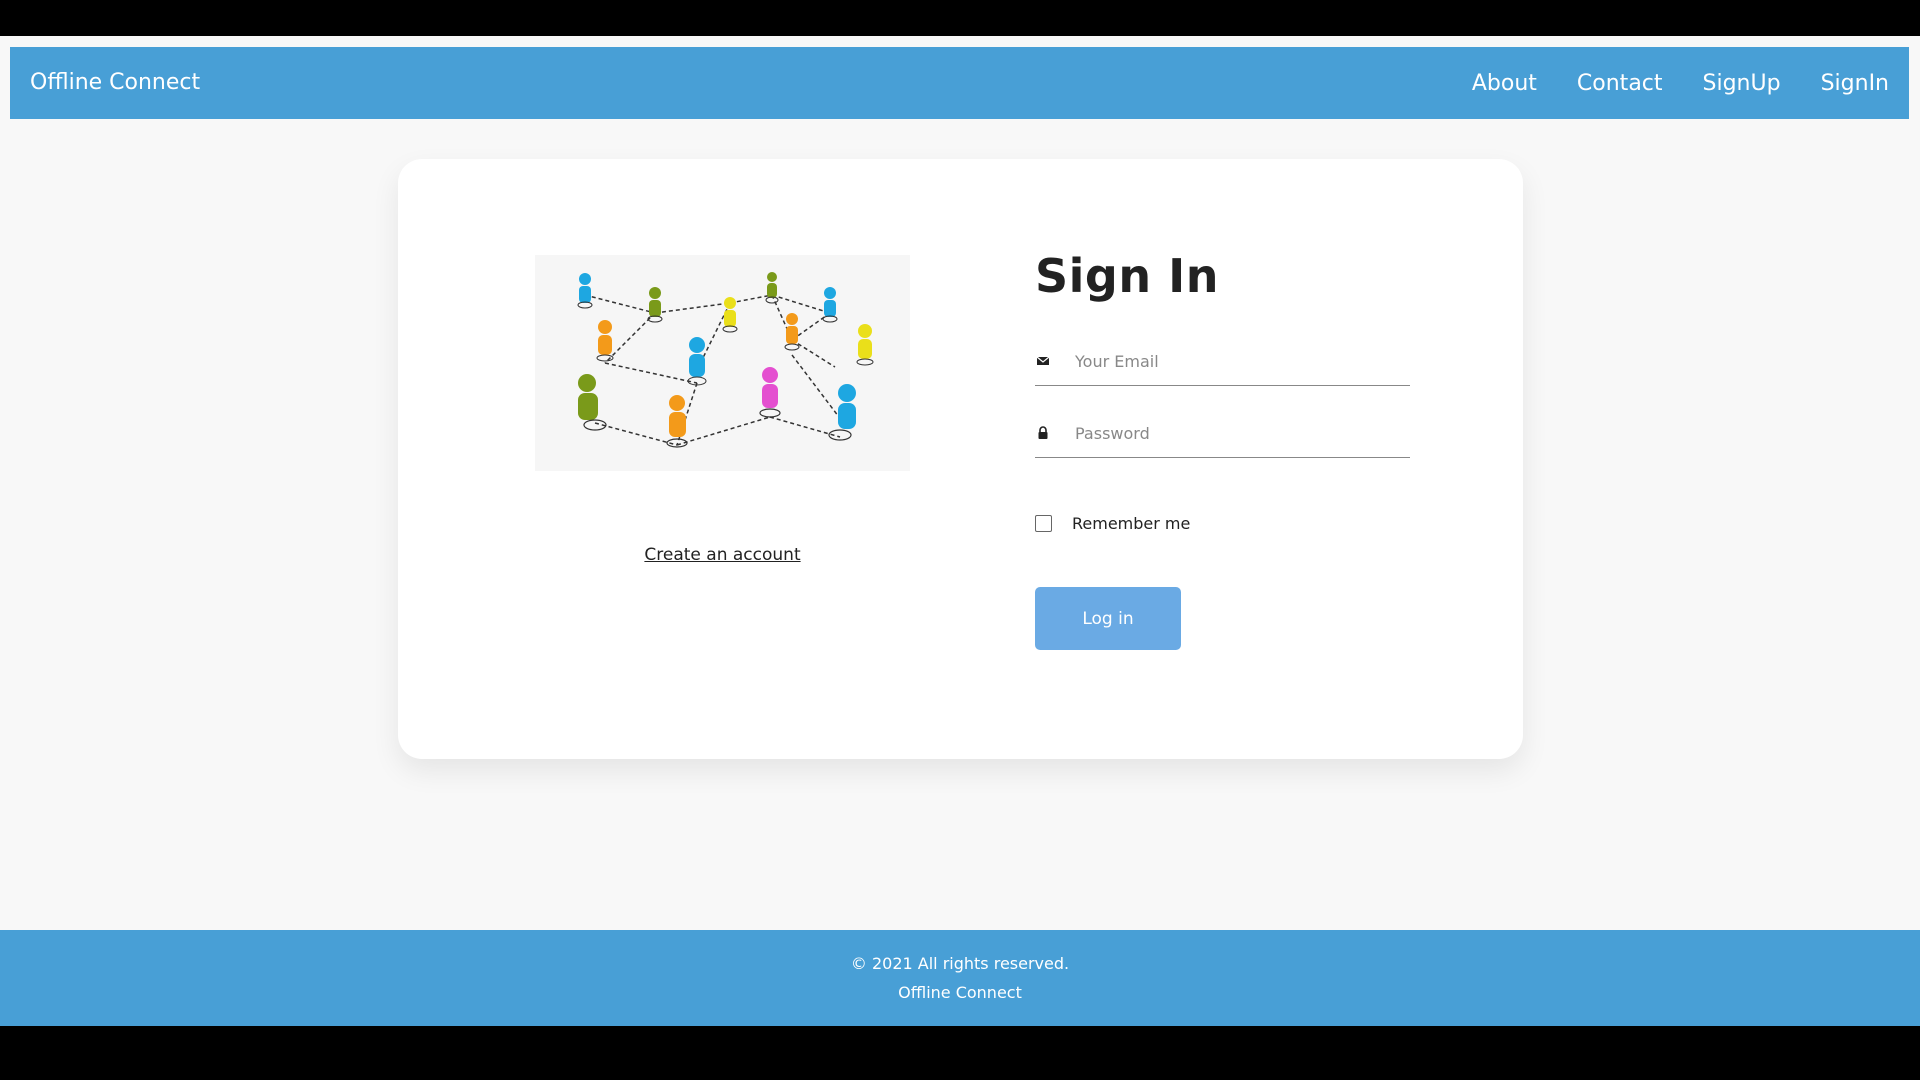 This screenshot has height=1080, width=1920. I want to click on nav-links: About Contact SignUp SignIn, so click(1680, 83).